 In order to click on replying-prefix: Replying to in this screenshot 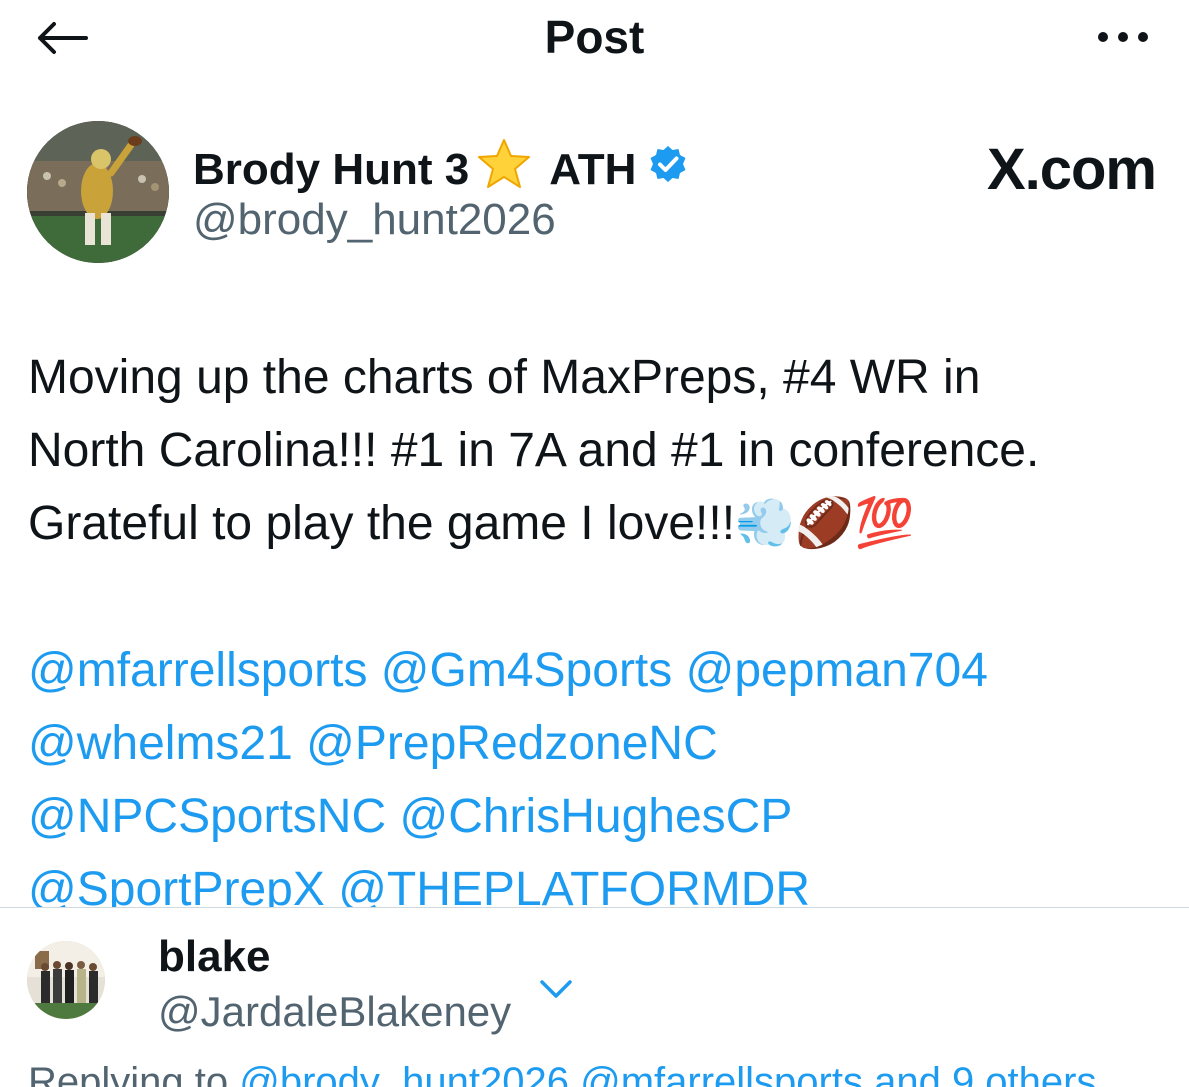, I will do `click(128, 1073)`.